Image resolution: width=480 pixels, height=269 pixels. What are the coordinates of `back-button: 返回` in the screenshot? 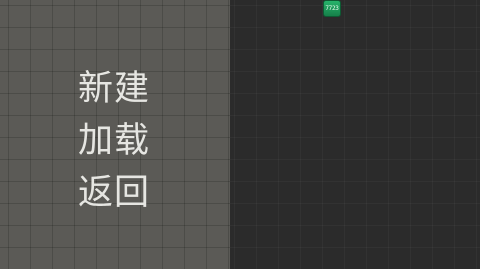 It's located at (114, 193).